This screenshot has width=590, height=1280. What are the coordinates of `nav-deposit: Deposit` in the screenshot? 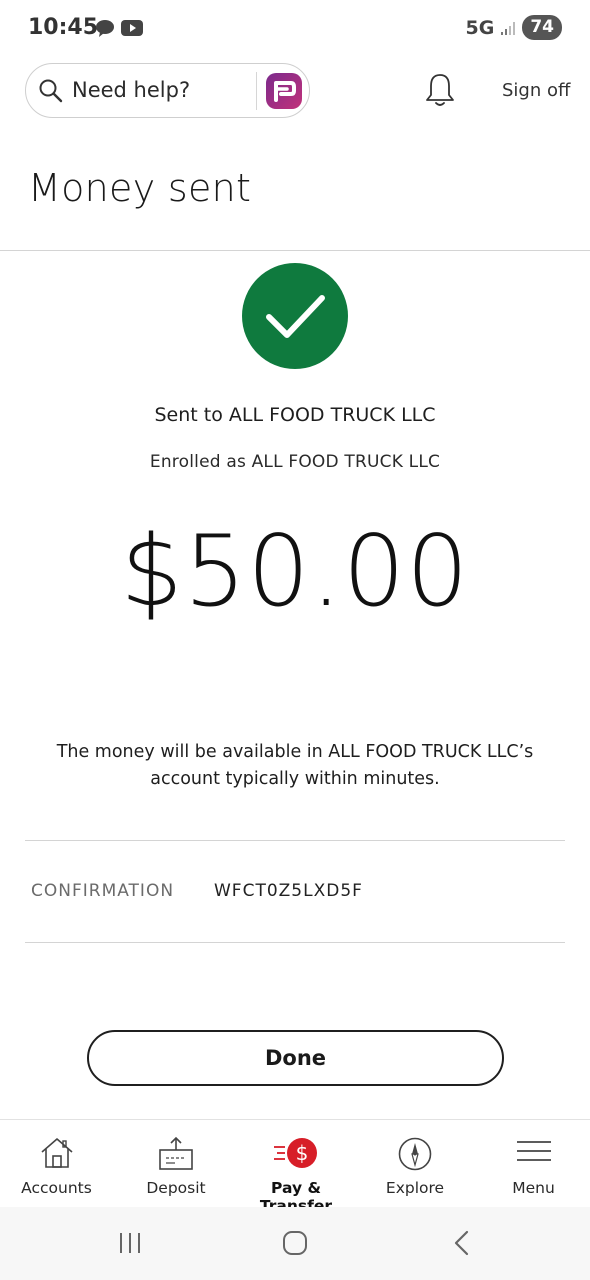 It's located at (176, 1164).